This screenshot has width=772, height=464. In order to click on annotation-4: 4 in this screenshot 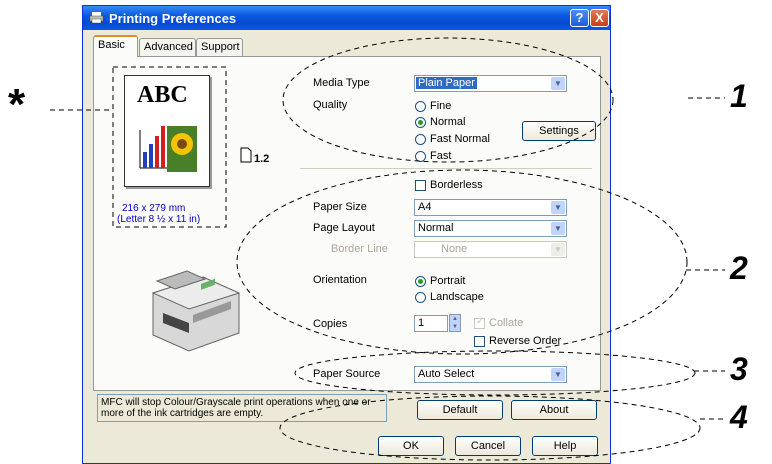, I will do `click(739, 417)`.